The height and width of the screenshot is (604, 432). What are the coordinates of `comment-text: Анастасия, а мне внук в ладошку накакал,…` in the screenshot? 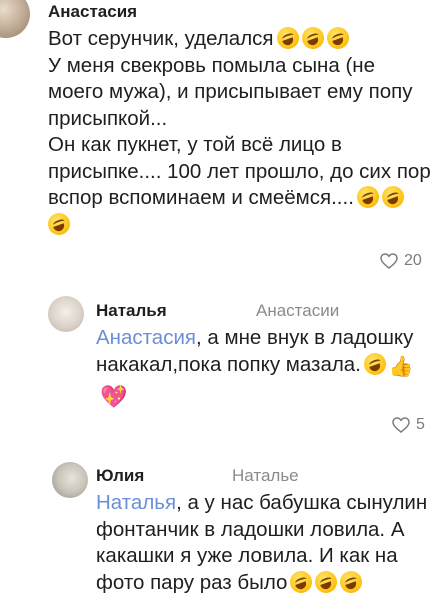 It's located at (255, 351).